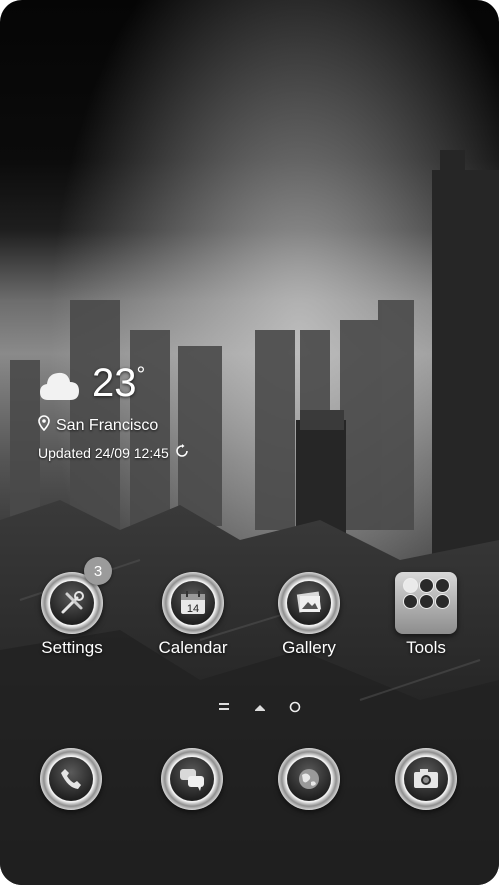 This screenshot has height=885, width=499. Describe the element at coordinates (224, 706) in the screenshot. I see `page-list-icon` at that location.